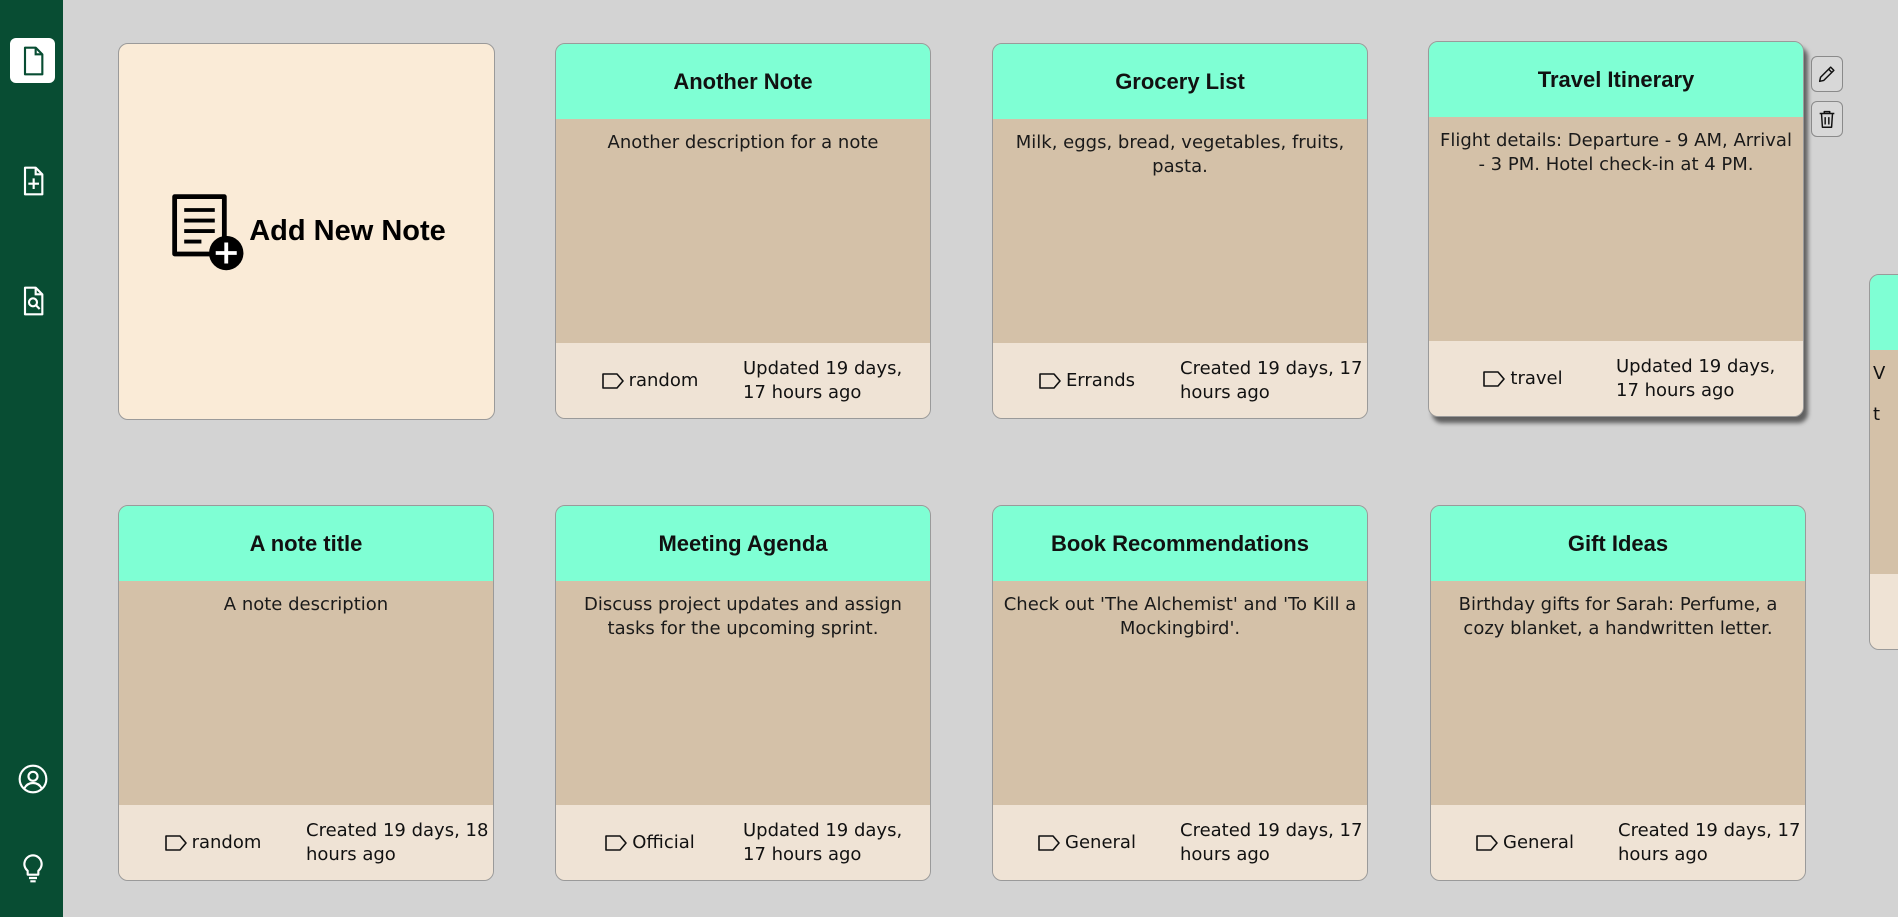 The height and width of the screenshot is (917, 1898). I want to click on note-title: Another Note, so click(743, 81).